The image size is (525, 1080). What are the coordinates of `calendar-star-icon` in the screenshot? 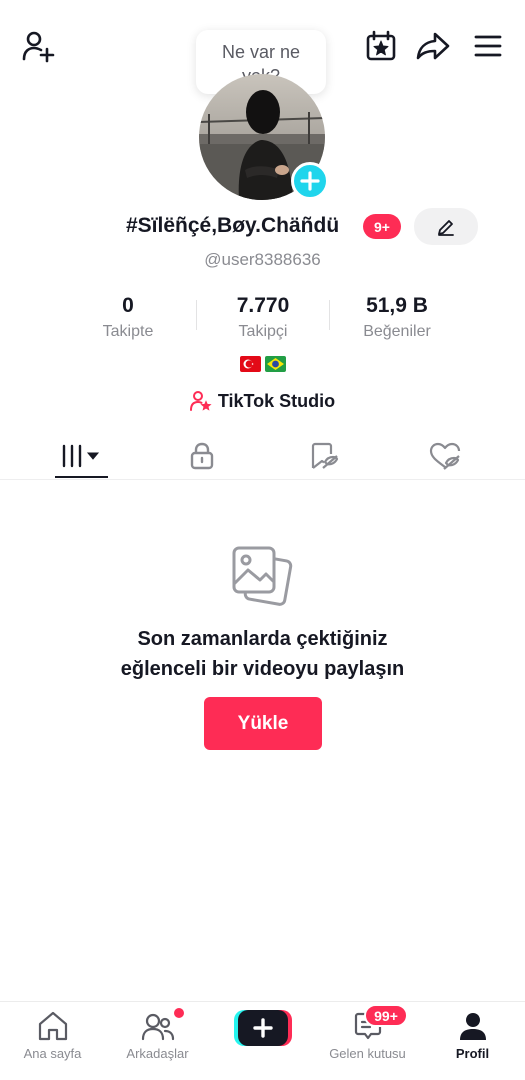 It's located at (381, 45).